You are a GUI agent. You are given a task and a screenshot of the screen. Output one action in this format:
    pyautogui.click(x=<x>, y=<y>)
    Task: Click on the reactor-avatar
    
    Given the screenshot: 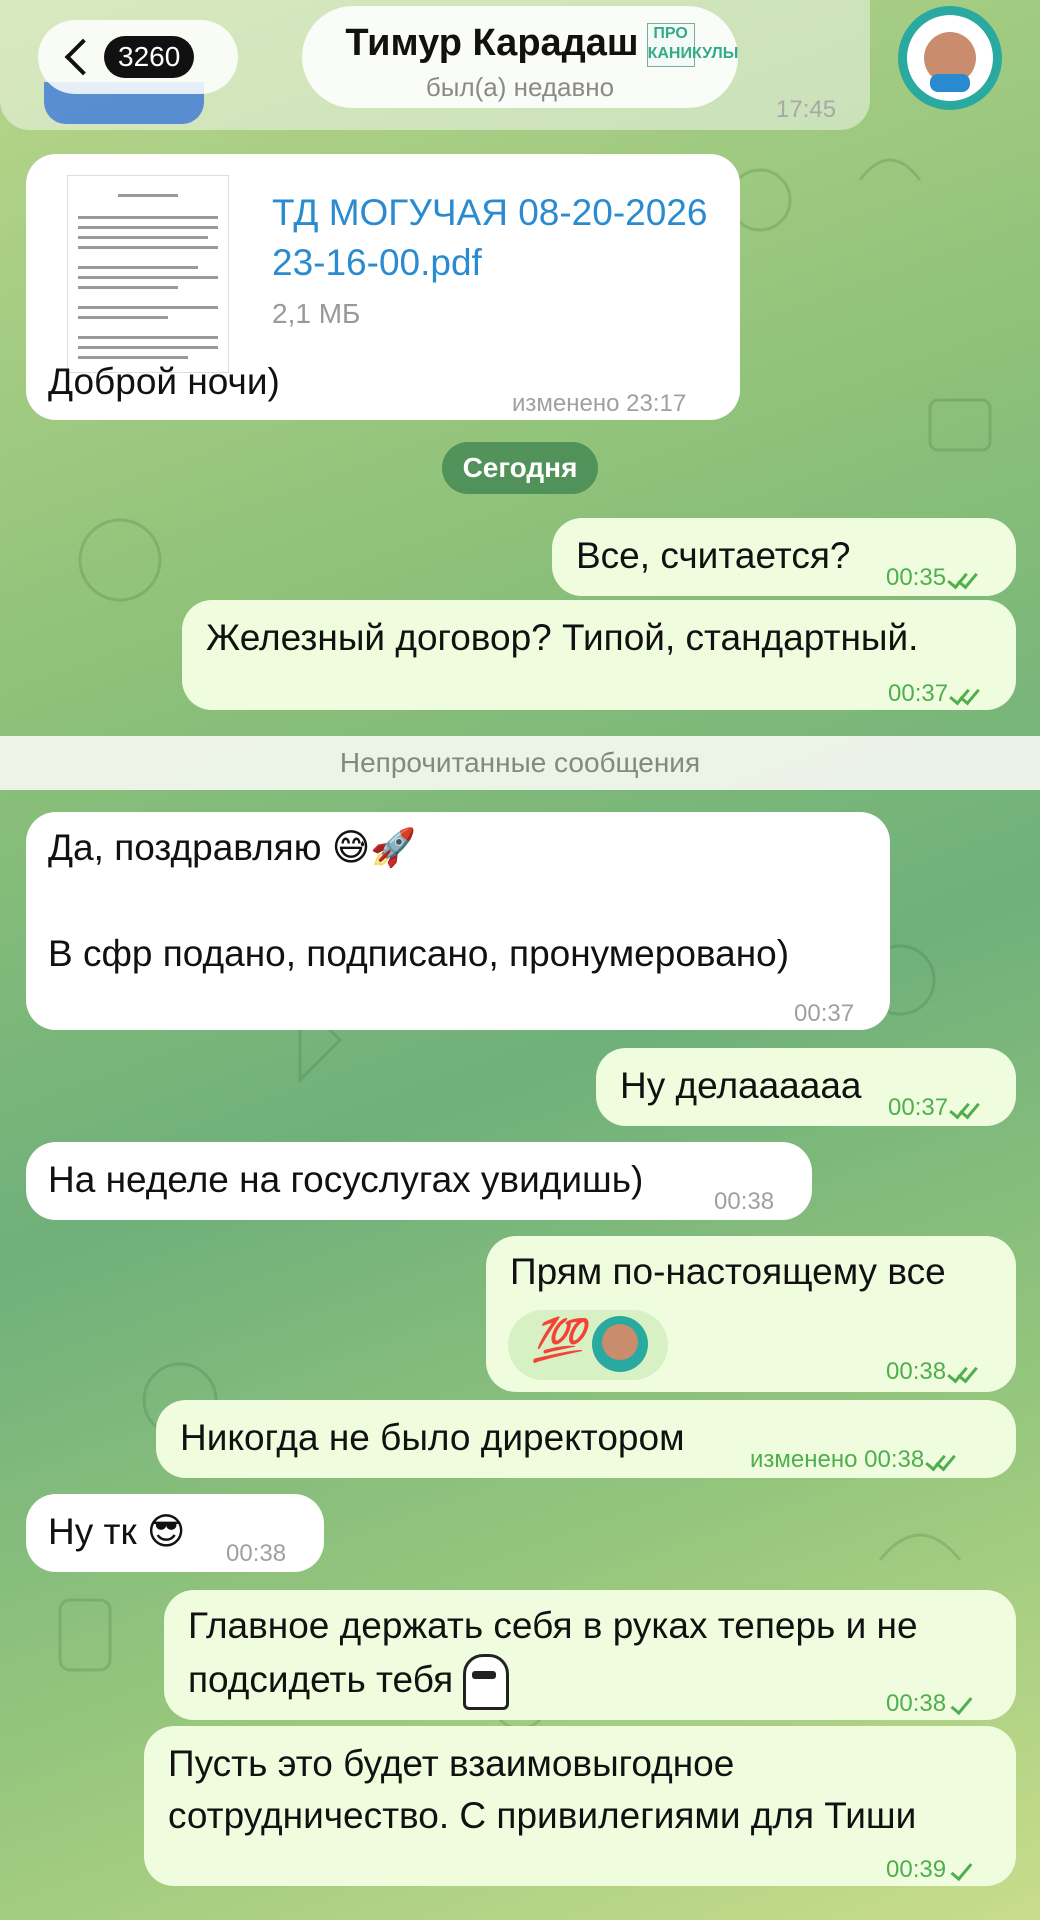 What is the action you would take?
    pyautogui.click(x=620, y=1344)
    